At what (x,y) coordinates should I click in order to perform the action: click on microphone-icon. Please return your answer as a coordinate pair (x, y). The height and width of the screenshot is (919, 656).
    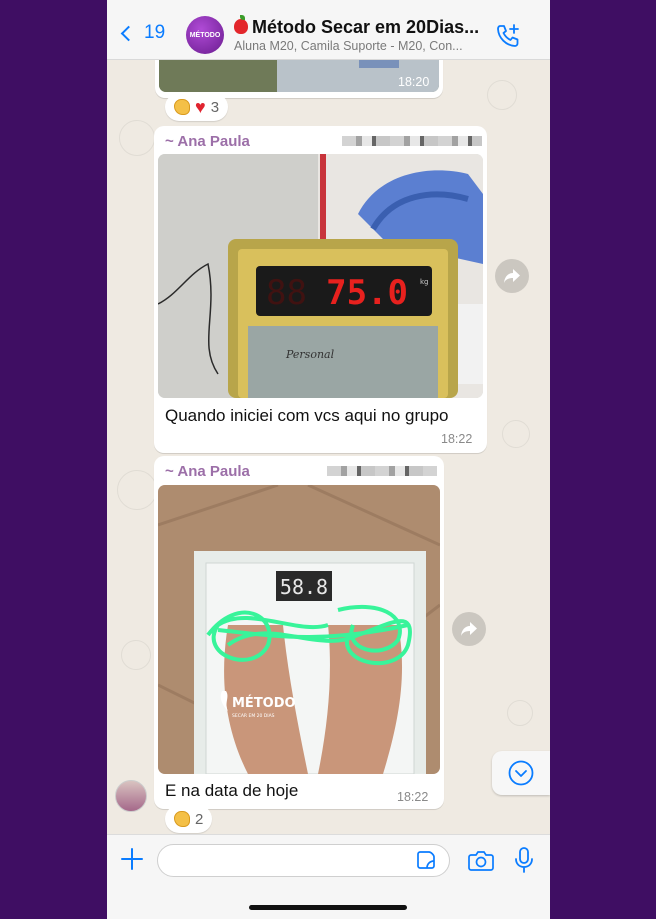
    Looking at the image, I should click on (524, 860).